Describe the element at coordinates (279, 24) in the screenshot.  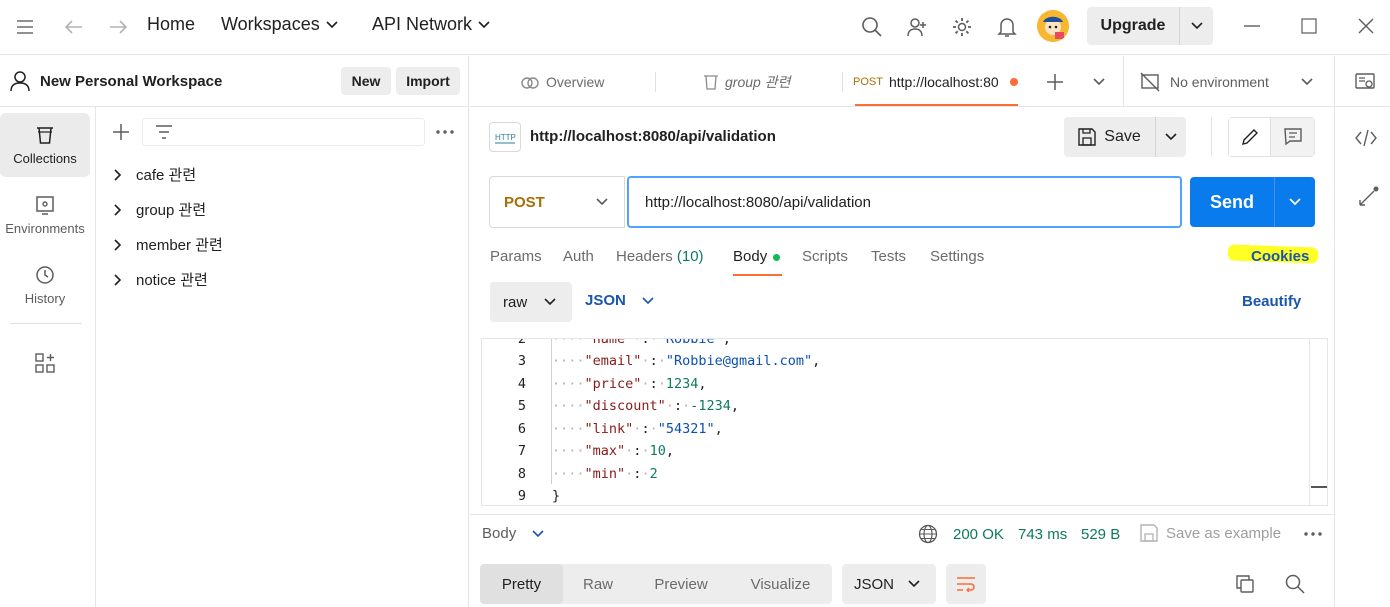
I see `workspaces-menu: Workspaces` at that location.